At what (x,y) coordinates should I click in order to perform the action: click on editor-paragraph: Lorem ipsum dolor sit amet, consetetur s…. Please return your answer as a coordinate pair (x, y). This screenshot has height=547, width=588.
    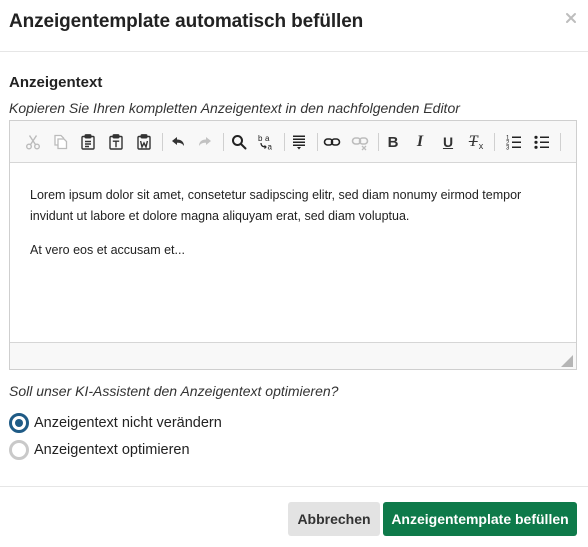
    Looking at the image, I should click on (276, 205).